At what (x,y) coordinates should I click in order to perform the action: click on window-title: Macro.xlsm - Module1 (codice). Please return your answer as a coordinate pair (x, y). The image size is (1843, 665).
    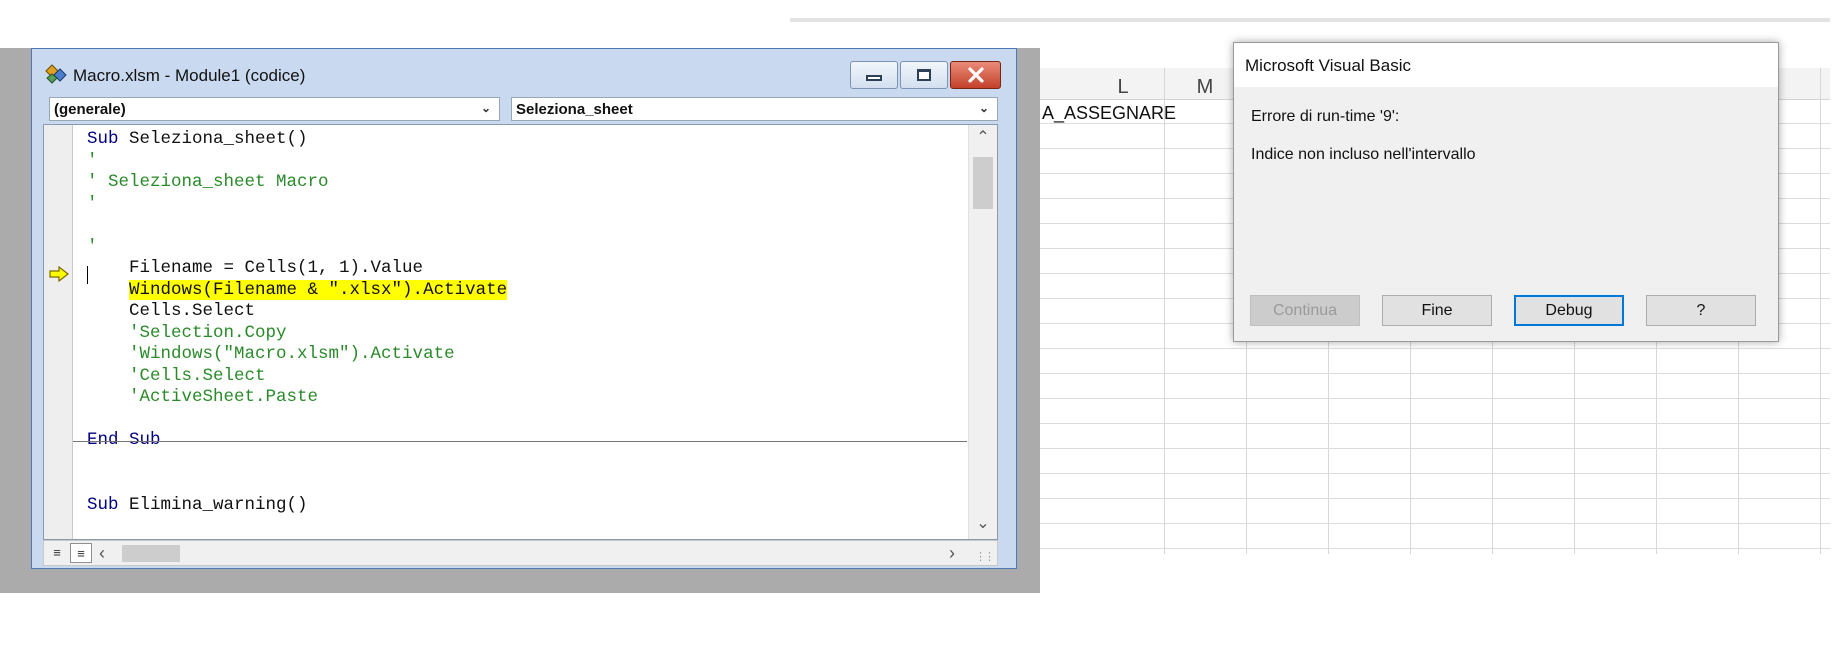
    Looking at the image, I should click on (189, 75).